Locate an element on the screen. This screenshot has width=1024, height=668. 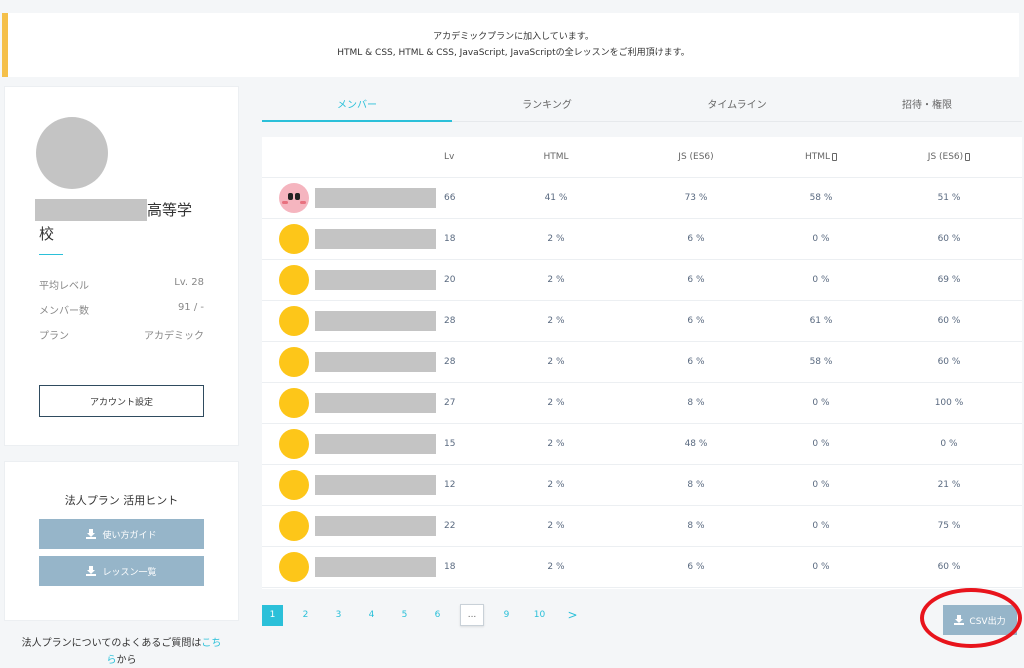
hint-title: 法人プラン 活用ヒント is located at coordinates (121, 500).